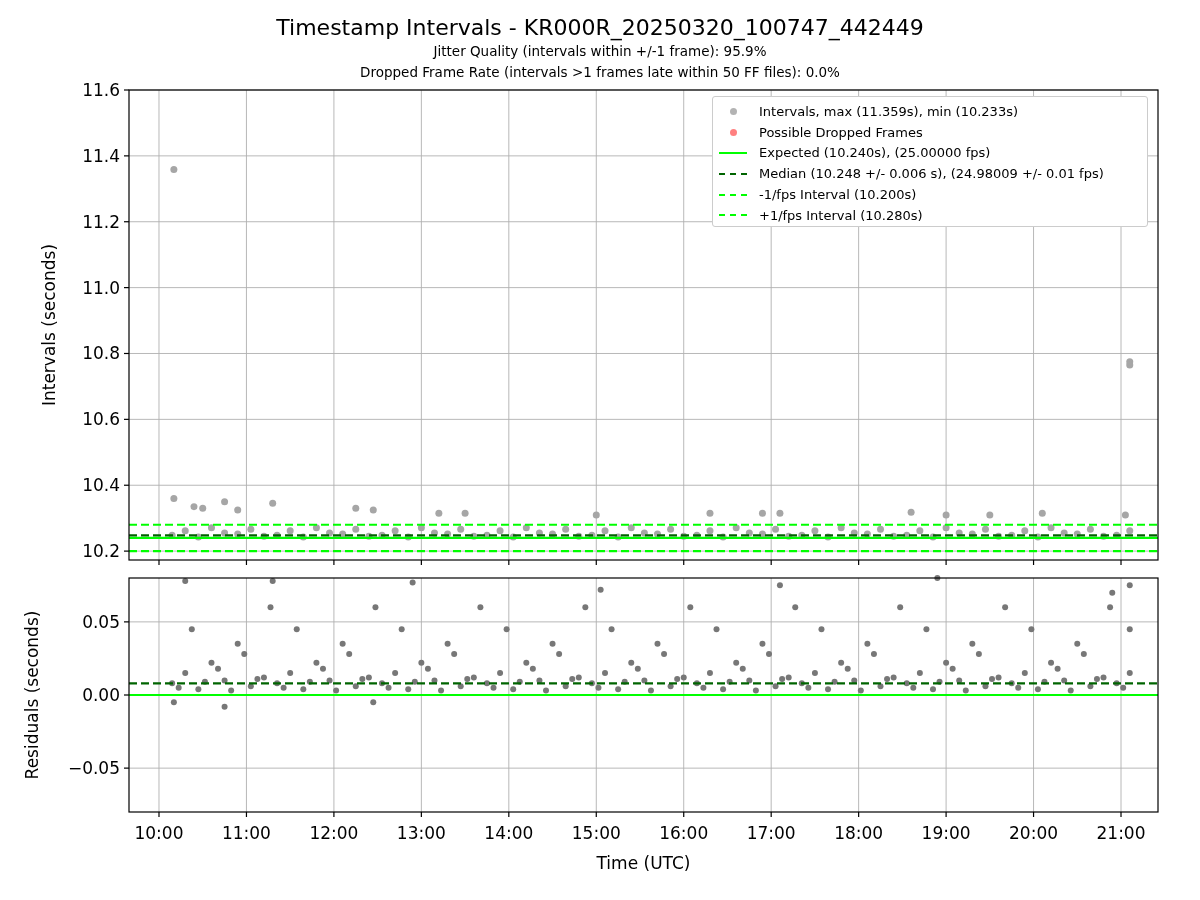  I want to click on legend-label: Median (10.248 +/- 0.006 s), (24.98009 +/- 0.01 fps), so click(931, 174).